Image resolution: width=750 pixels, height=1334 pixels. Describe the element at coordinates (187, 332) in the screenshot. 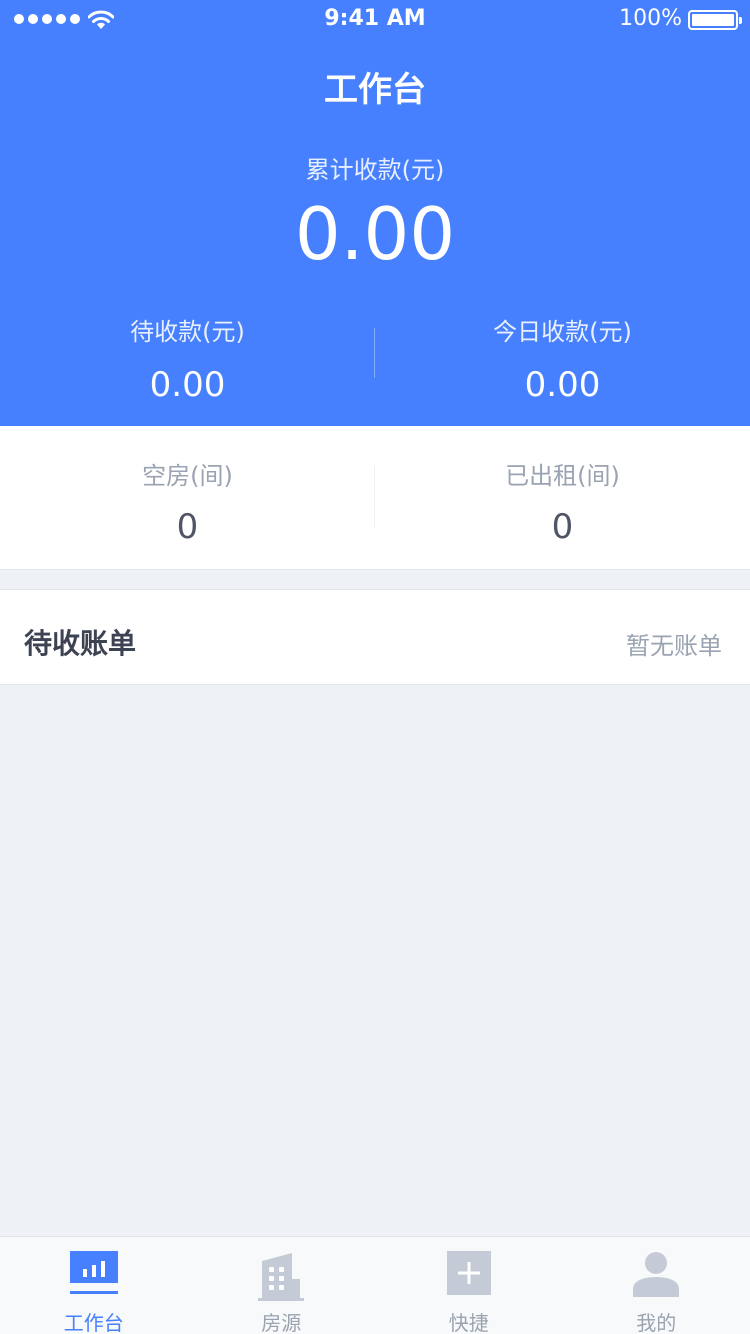

I see `pending-amount-label: 待收款(元)` at that location.